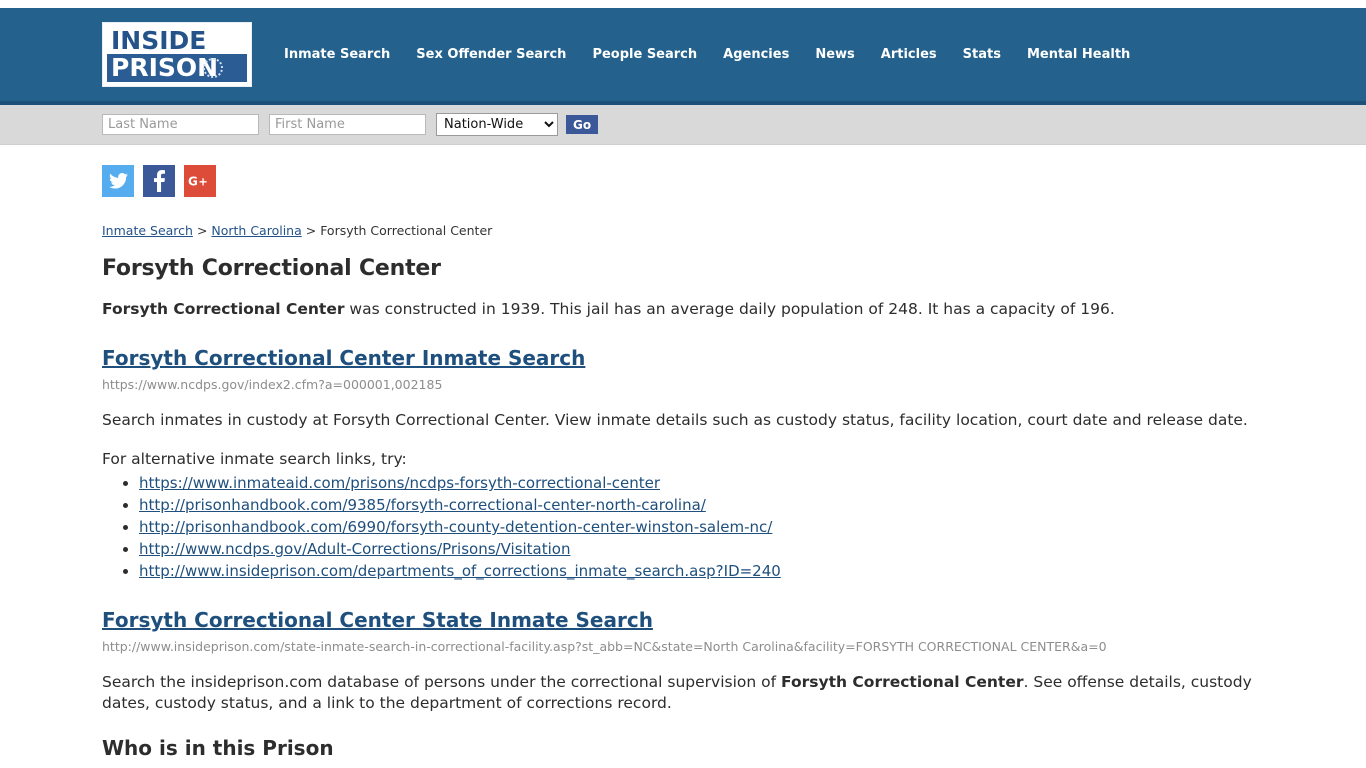  I want to click on nav-item-people-search: People Search, so click(644, 54).